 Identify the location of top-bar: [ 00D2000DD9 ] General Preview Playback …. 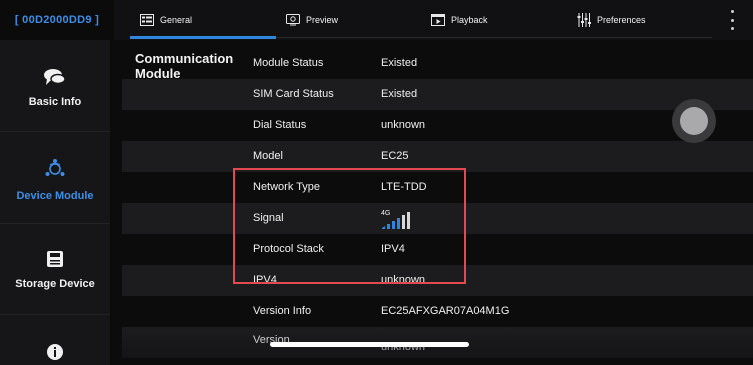
(376, 20).